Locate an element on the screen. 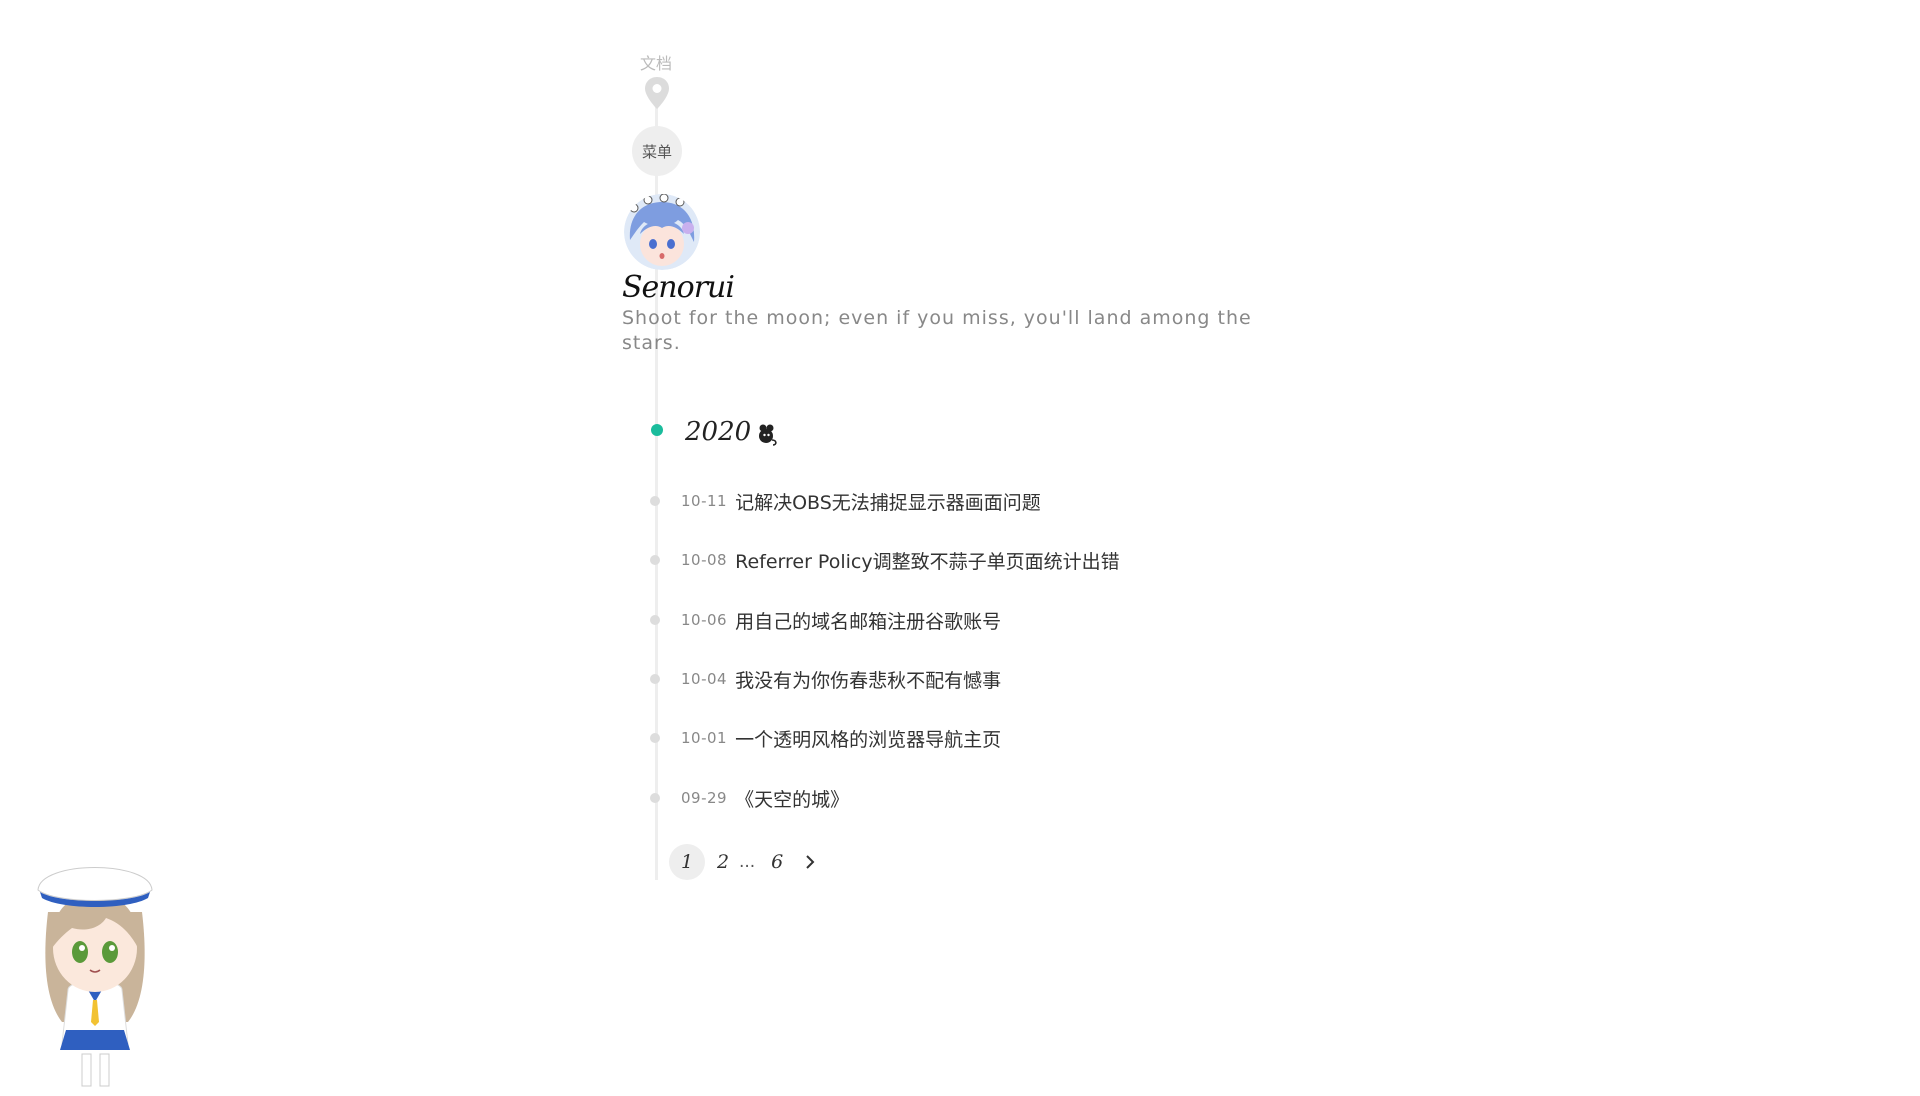 This screenshot has height=1096, width=1920. year-mascot-icon is located at coordinates (768, 435).